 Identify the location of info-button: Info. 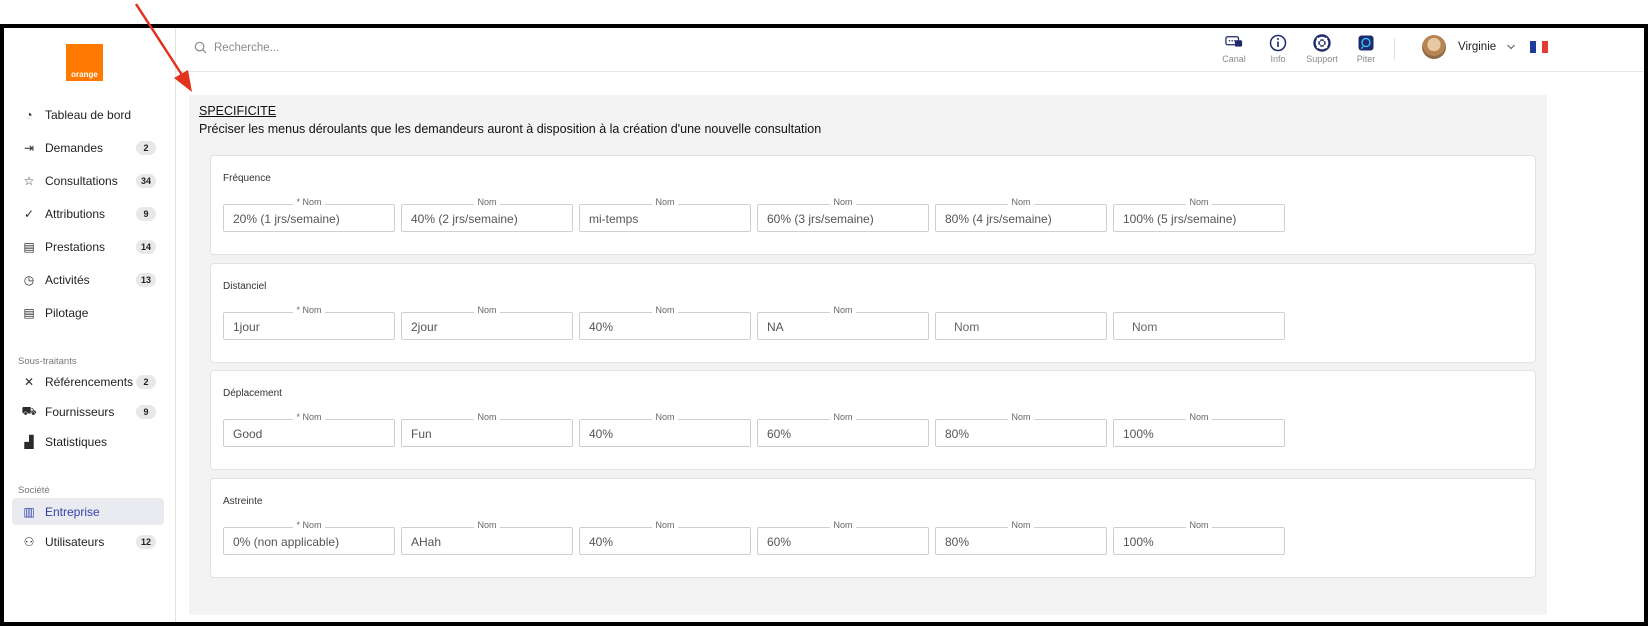
(1278, 49).